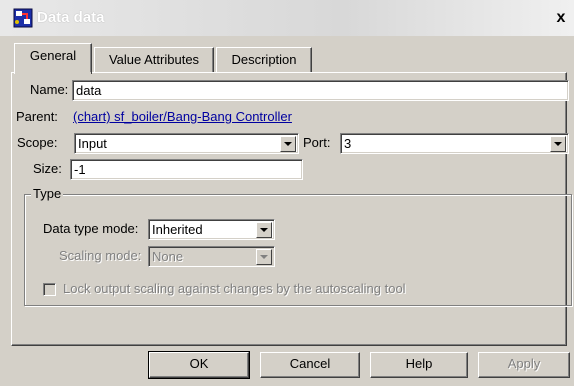  I want to click on ok-button-label: OK, so click(199, 363).